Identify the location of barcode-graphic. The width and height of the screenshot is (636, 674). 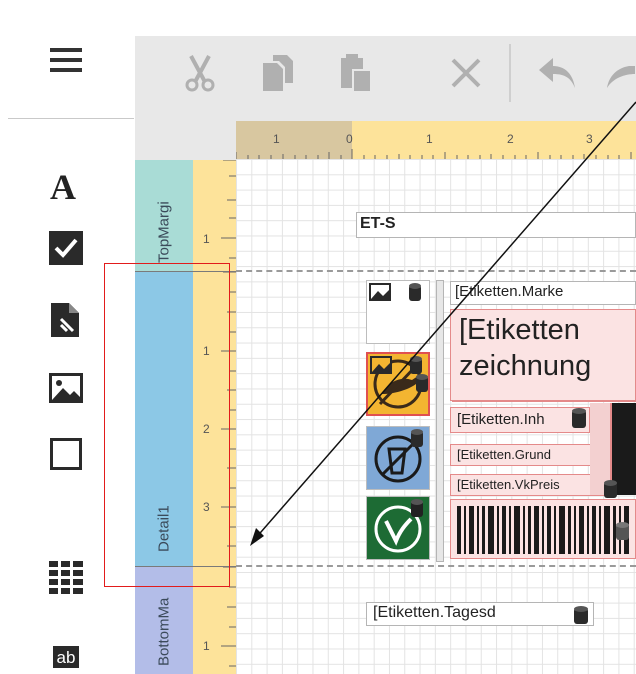
(543, 530).